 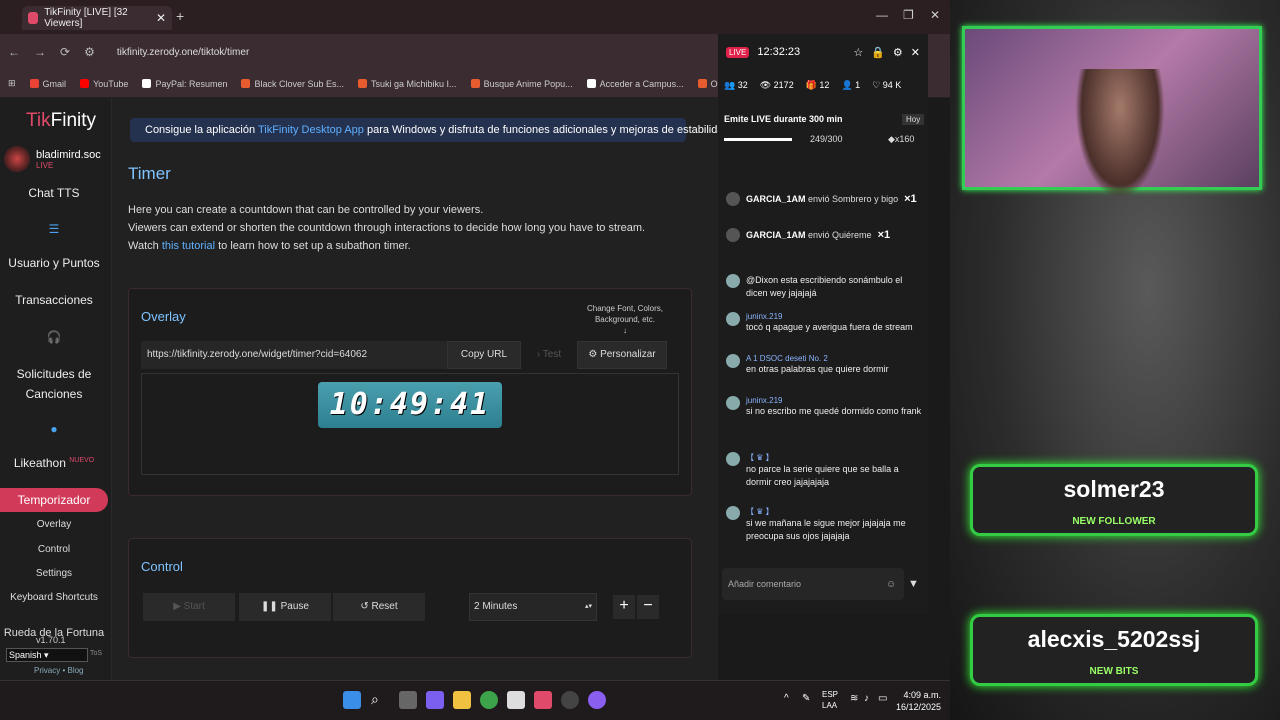 What do you see at coordinates (311, 130) in the screenshot?
I see `desktop-app-link: TikFinity Desktop App` at bounding box center [311, 130].